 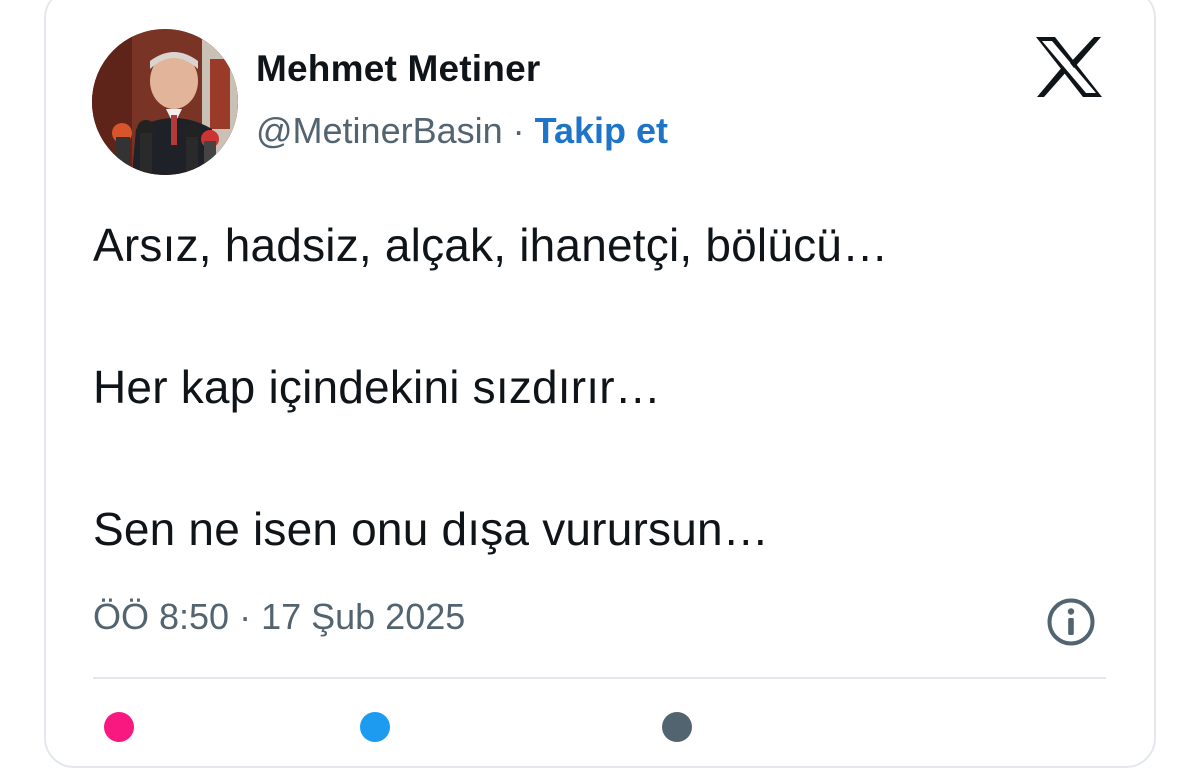 I want to click on avatar, so click(x=165, y=102).